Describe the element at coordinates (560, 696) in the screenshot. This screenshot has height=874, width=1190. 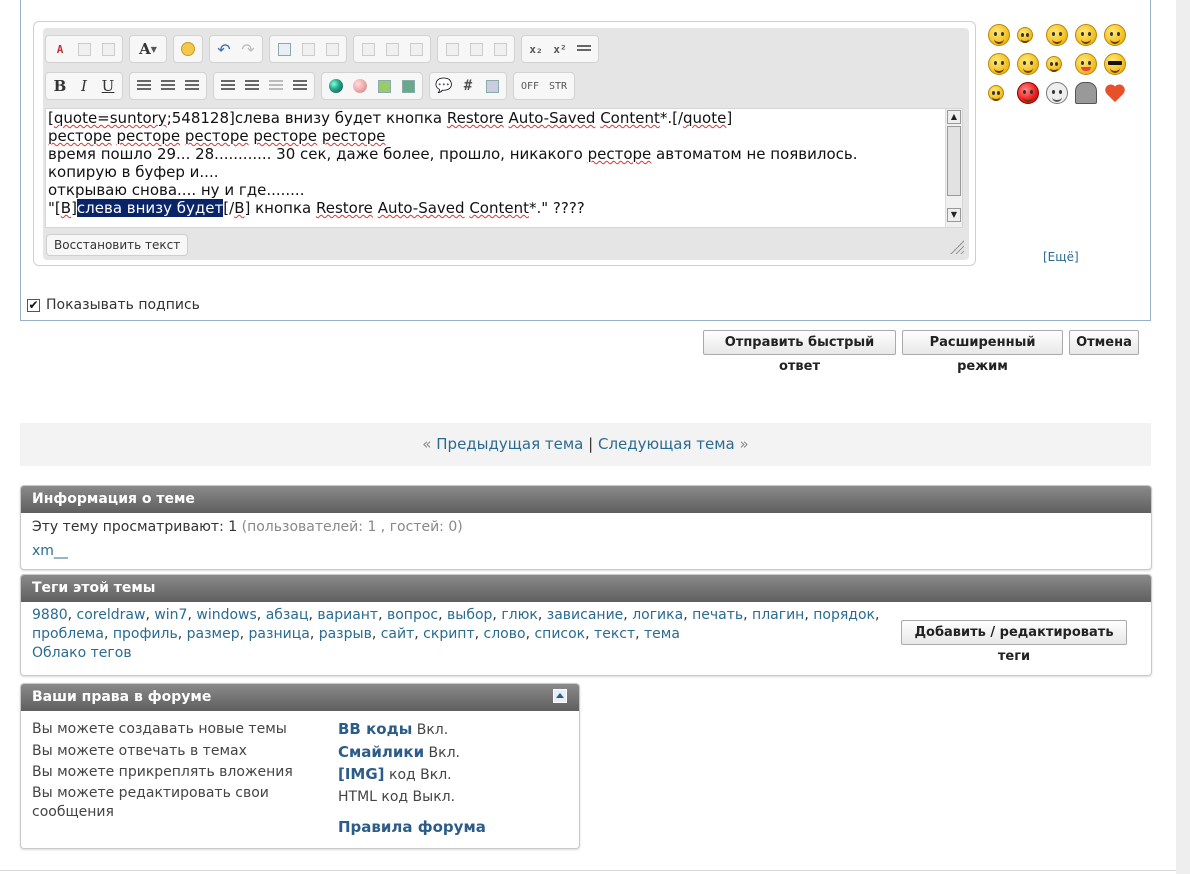
I see `collapse-icon` at that location.